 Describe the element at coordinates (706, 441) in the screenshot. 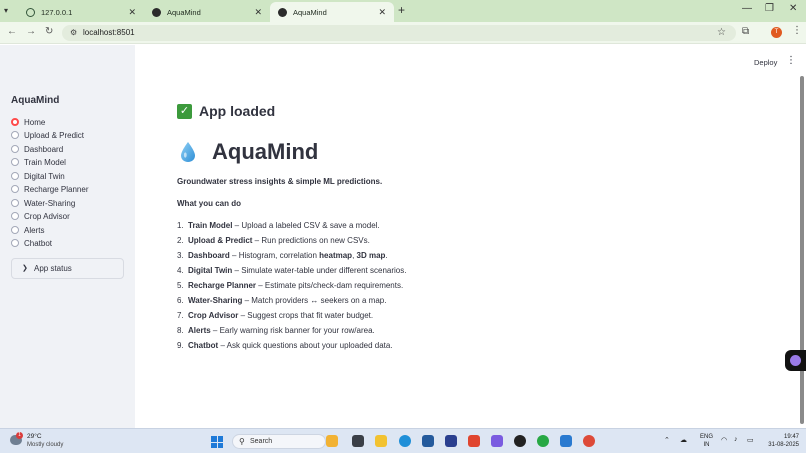

I see `language-indicator: ENG IN` at that location.